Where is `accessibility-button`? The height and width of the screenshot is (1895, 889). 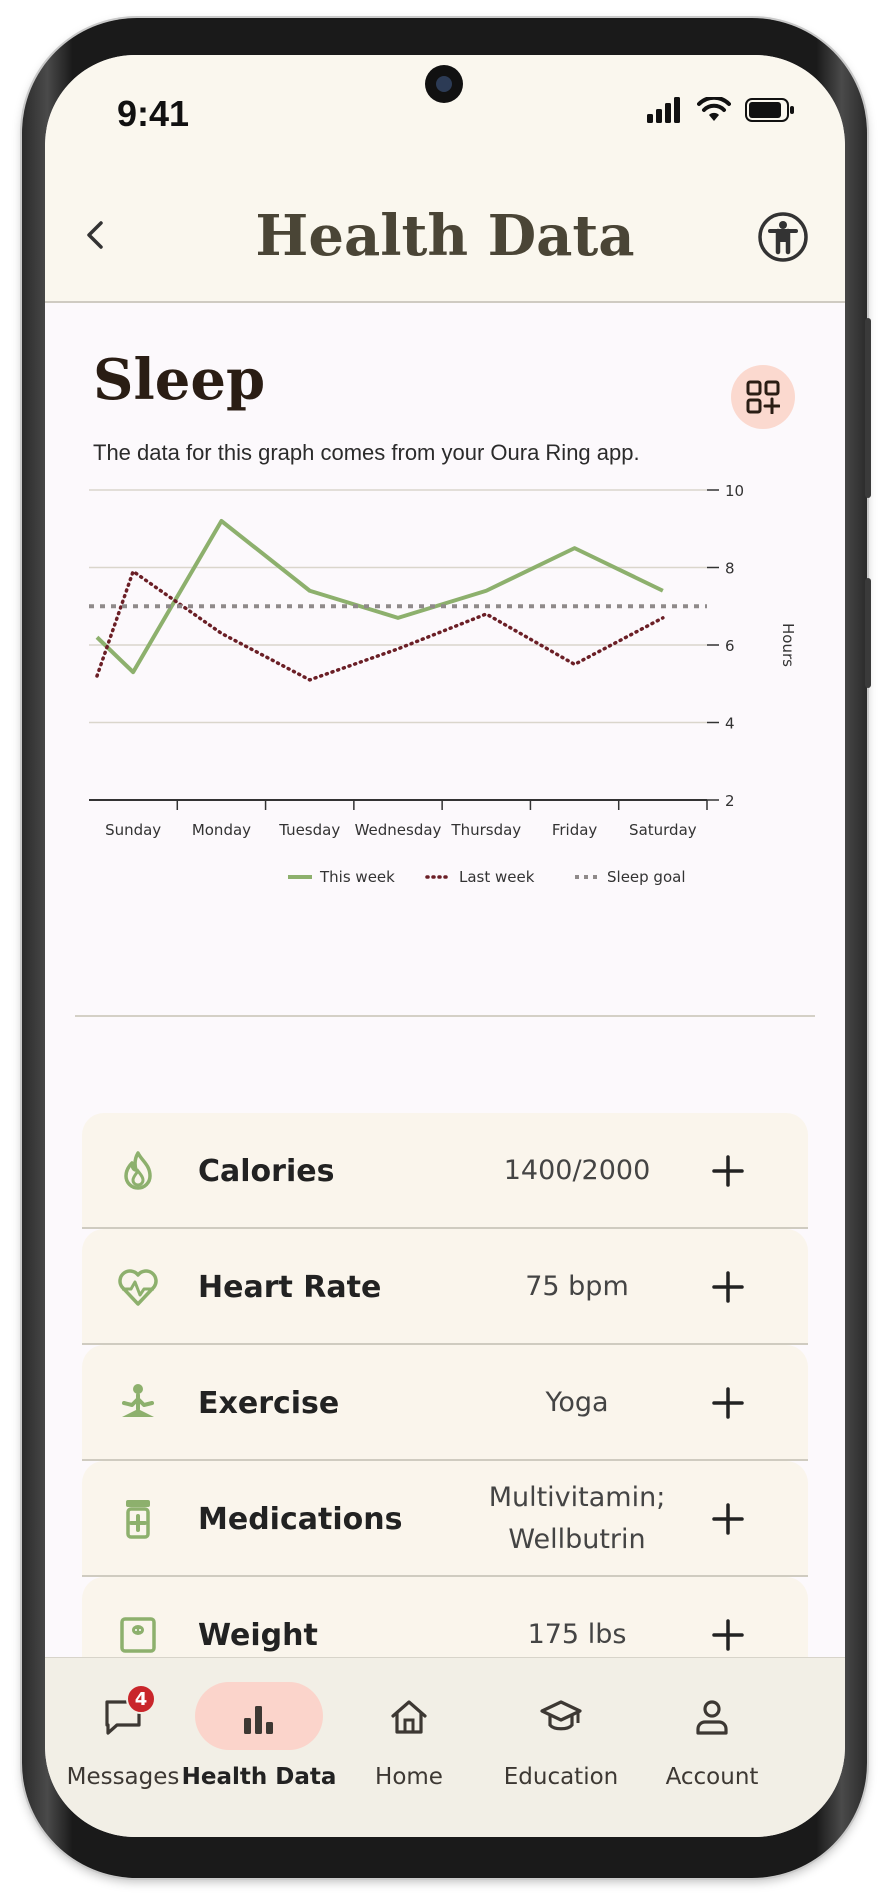 accessibility-button is located at coordinates (783, 237).